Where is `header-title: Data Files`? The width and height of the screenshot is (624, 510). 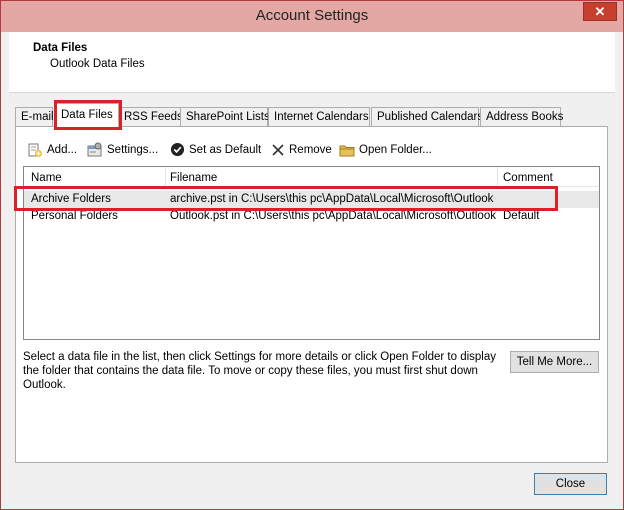 header-title: Data Files is located at coordinates (60, 48).